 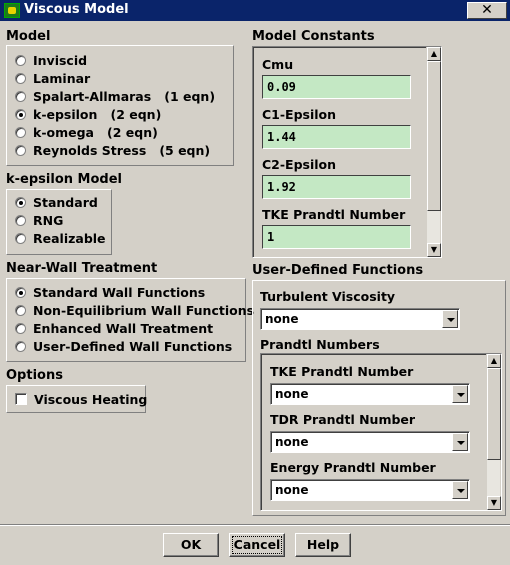 What do you see at coordinates (60, 240) in the screenshot?
I see `radio-realizable: Realizable` at bounding box center [60, 240].